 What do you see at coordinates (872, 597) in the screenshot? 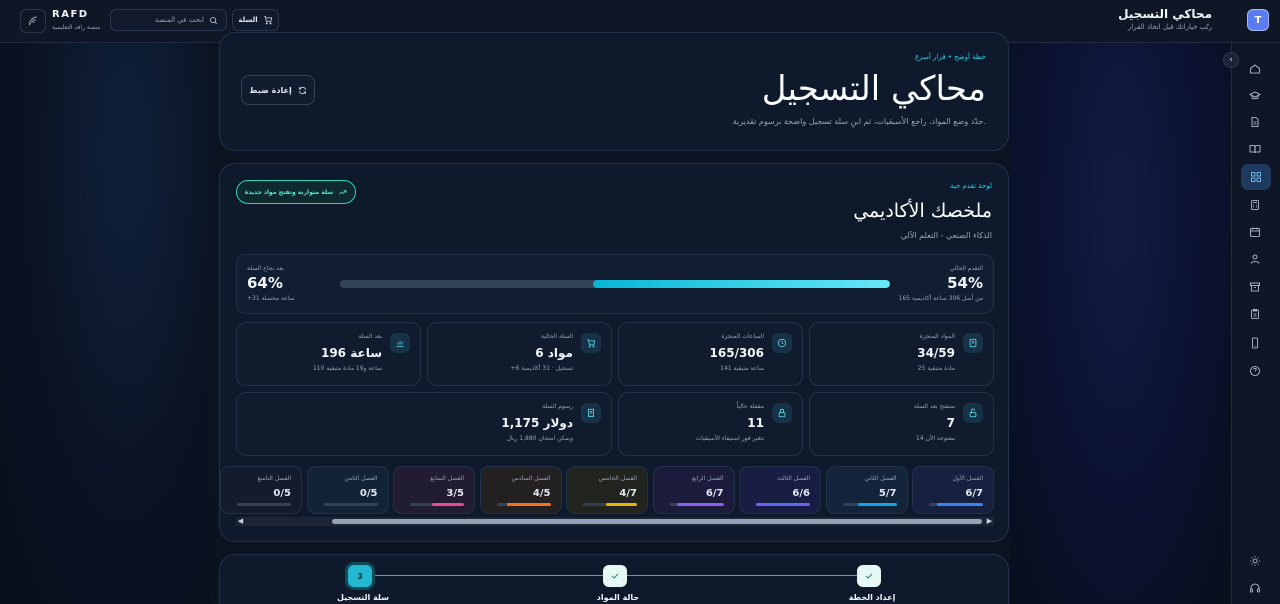
I see `step-label: إعداد الخطة` at bounding box center [872, 597].